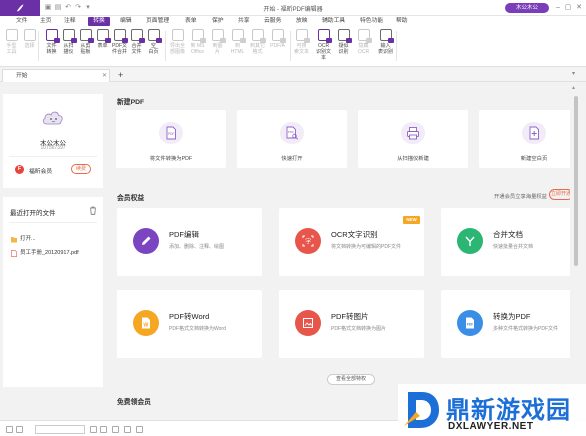 The height and width of the screenshot is (436, 586). What do you see at coordinates (324, 45) in the screenshot?
I see `ribbon-button: OCR 识别文本` at bounding box center [324, 45].